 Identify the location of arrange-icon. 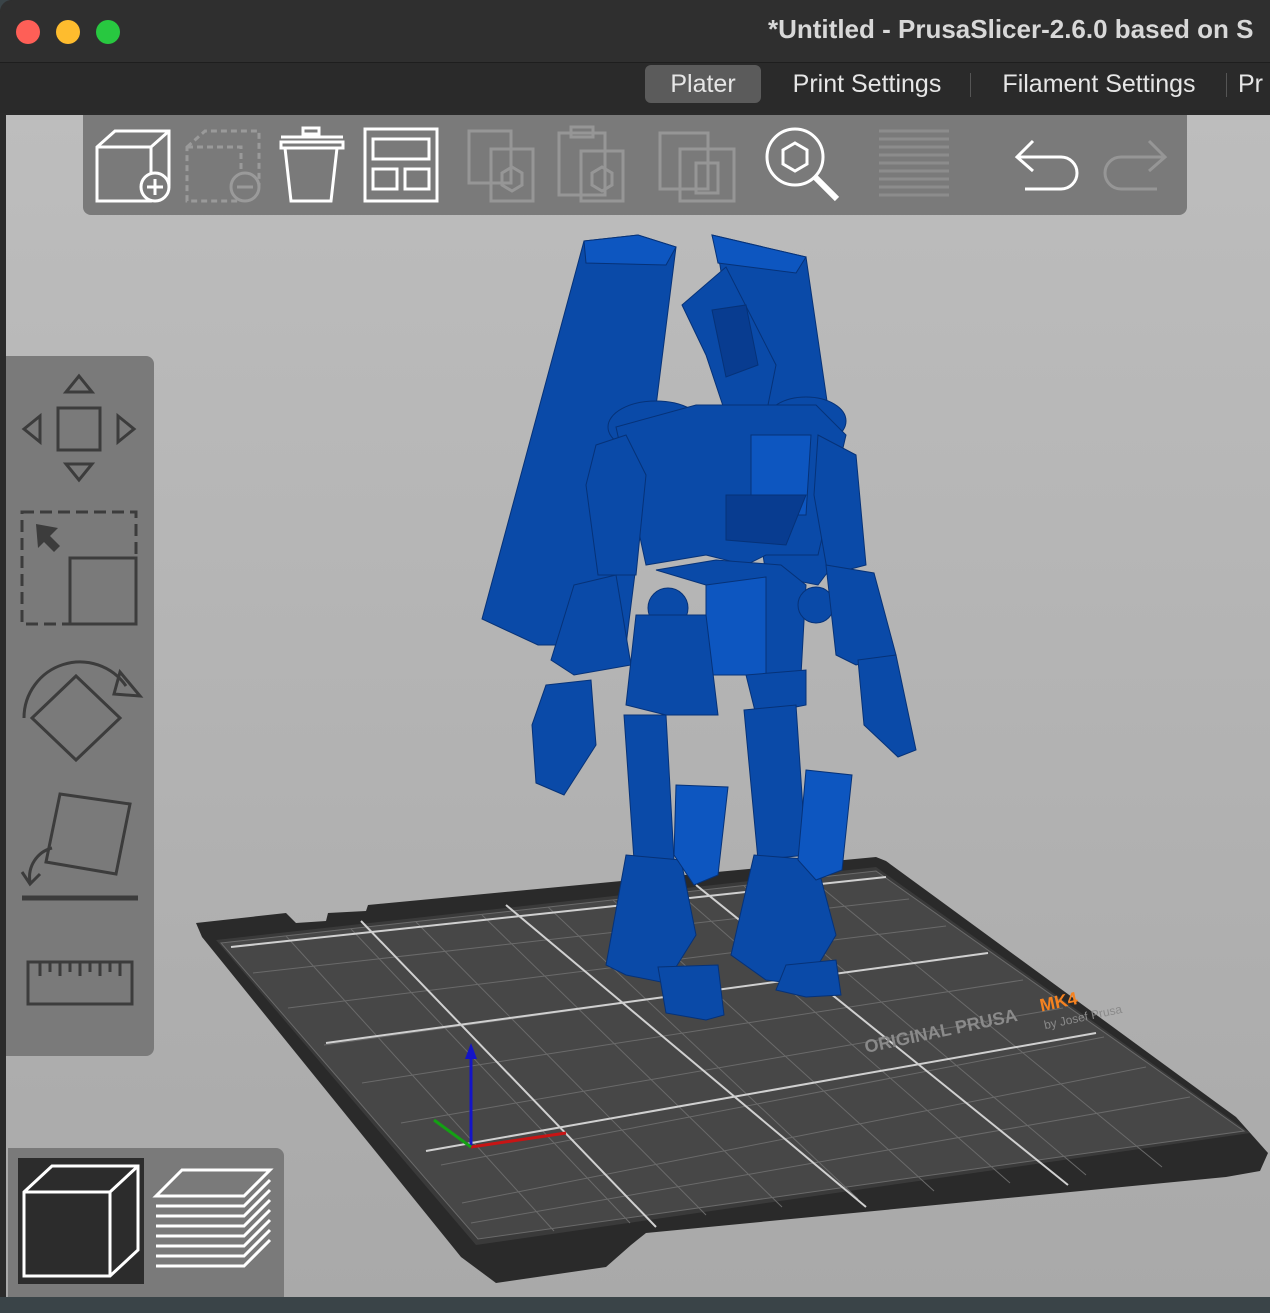
(401, 165).